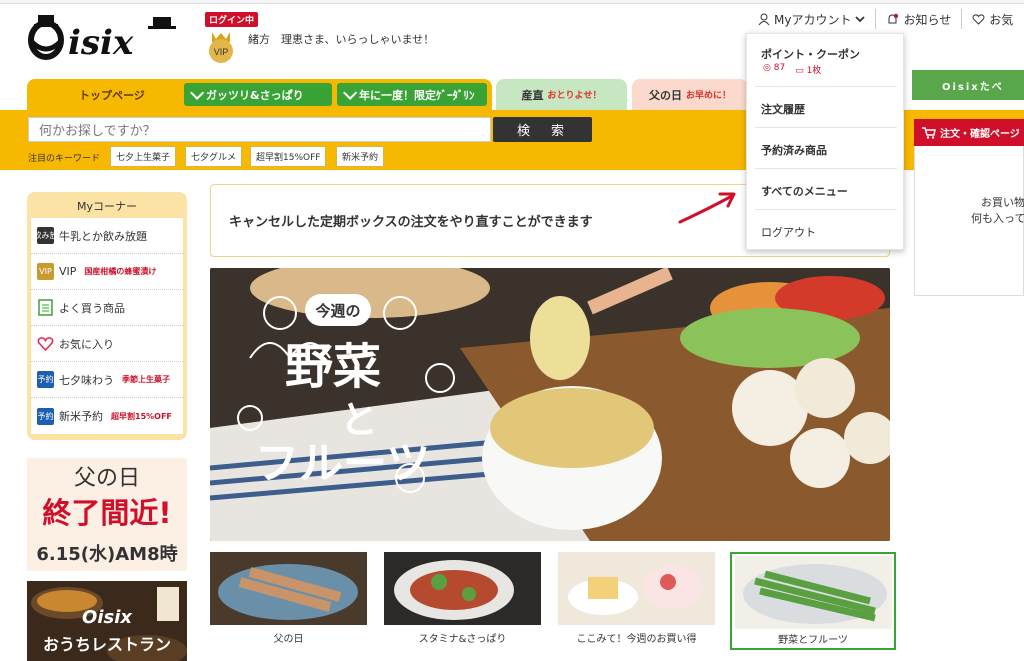  What do you see at coordinates (68, 271) in the screenshot?
I see `list-item-label: VIP` at bounding box center [68, 271].